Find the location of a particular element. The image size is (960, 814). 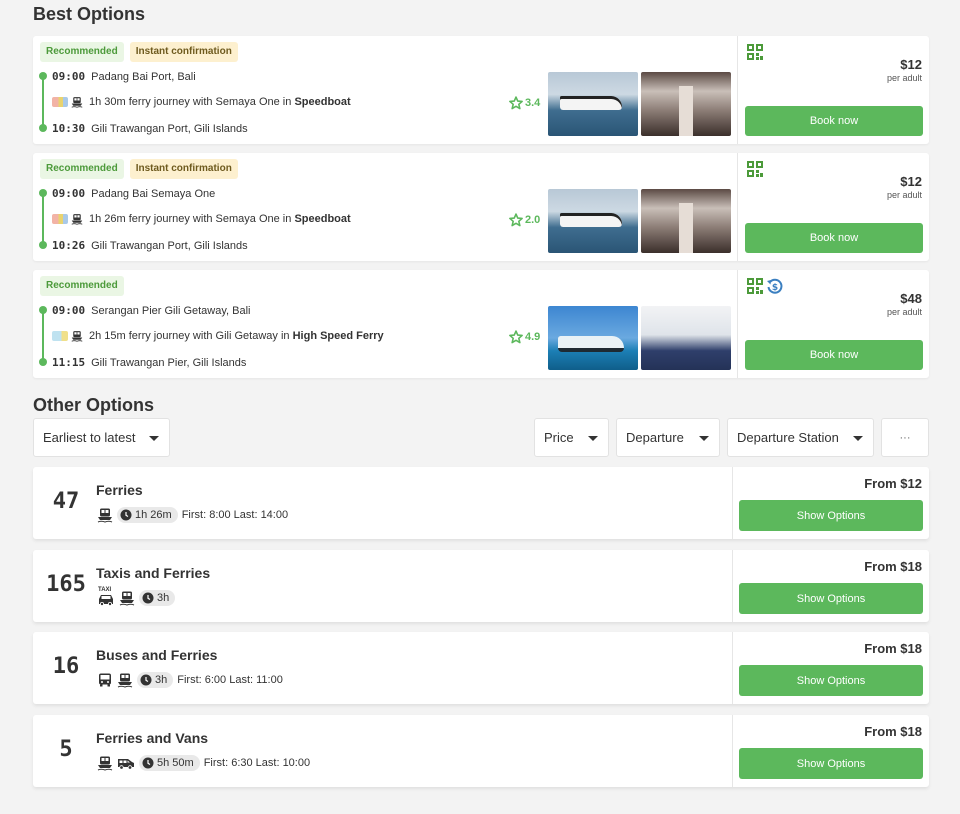

price: $12 is located at coordinates (911, 181).